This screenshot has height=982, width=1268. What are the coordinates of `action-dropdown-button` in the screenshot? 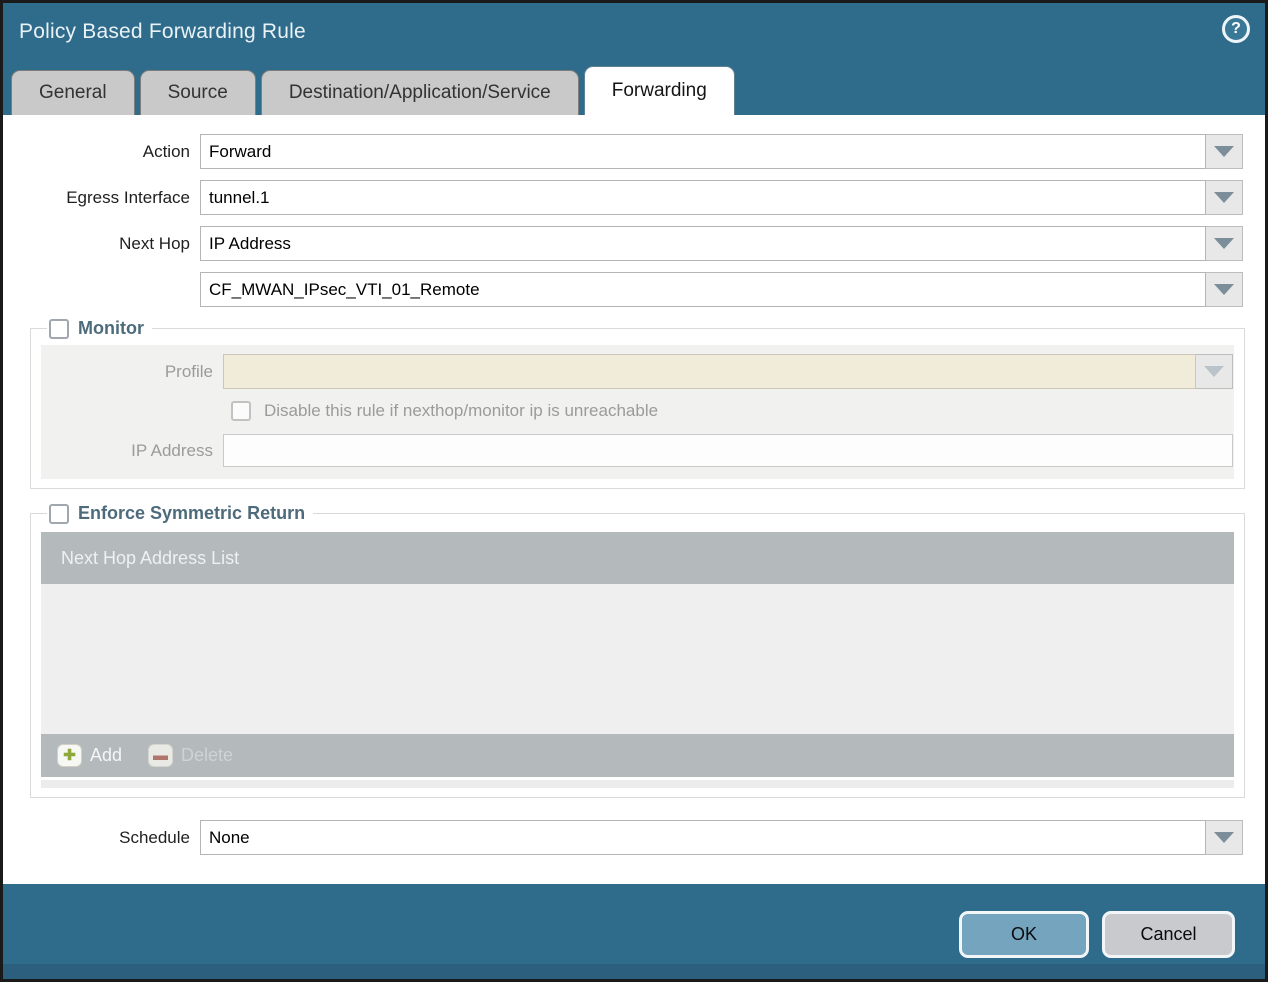 It's located at (1224, 151).